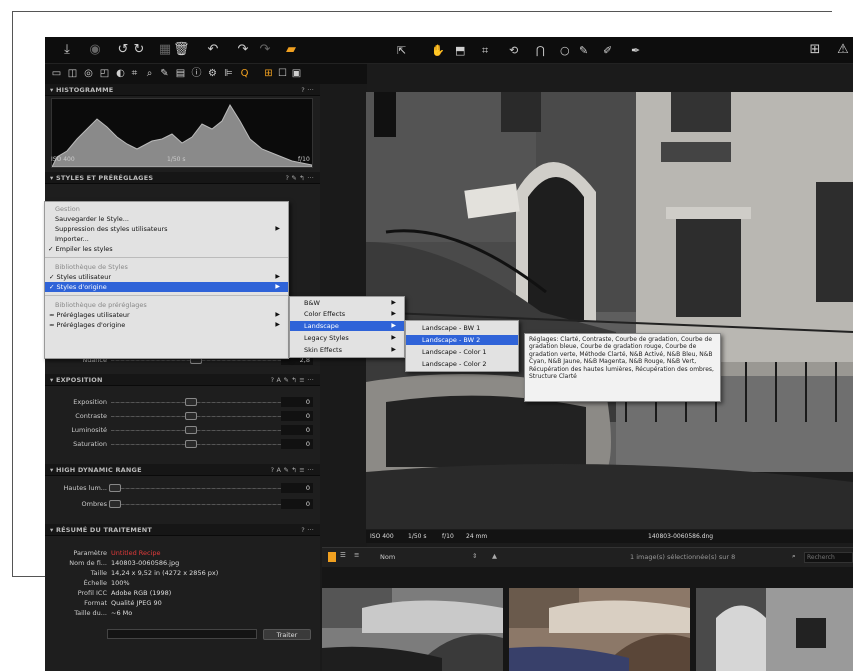 Image resolution: width=853 pixels, height=671 pixels. I want to click on rotate-tool-icon: ⟲, so click(513, 51).